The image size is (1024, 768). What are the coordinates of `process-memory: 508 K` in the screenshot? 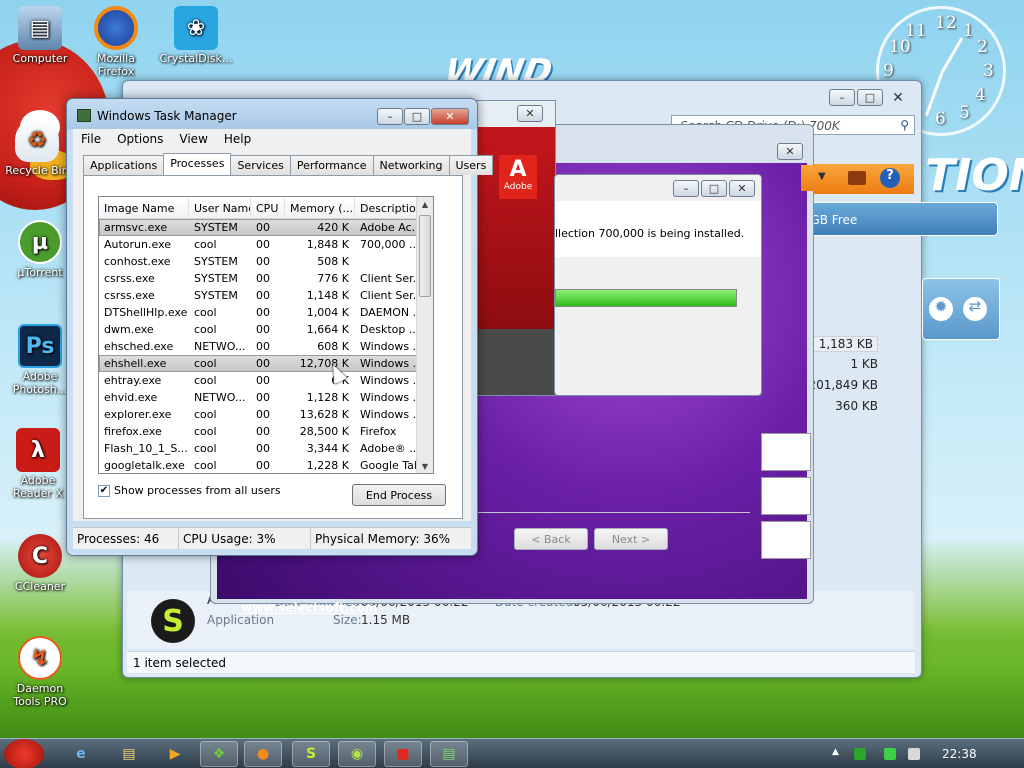 It's located at (333, 261).